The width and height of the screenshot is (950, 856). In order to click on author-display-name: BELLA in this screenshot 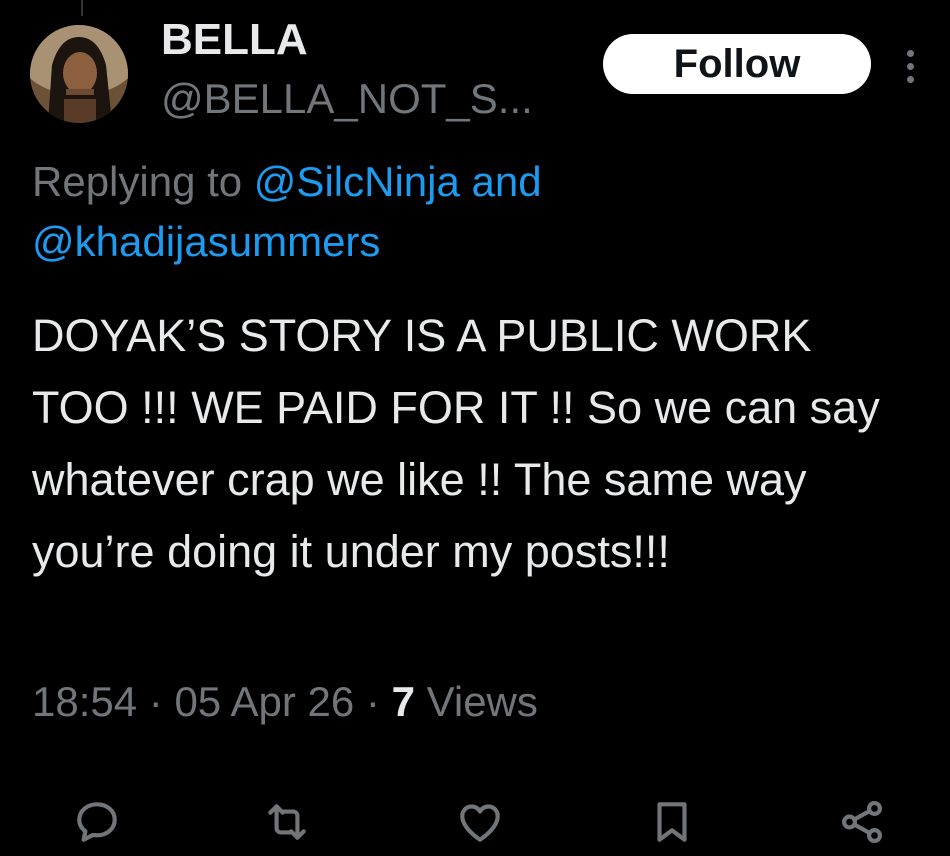, I will do `click(234, 40)`.